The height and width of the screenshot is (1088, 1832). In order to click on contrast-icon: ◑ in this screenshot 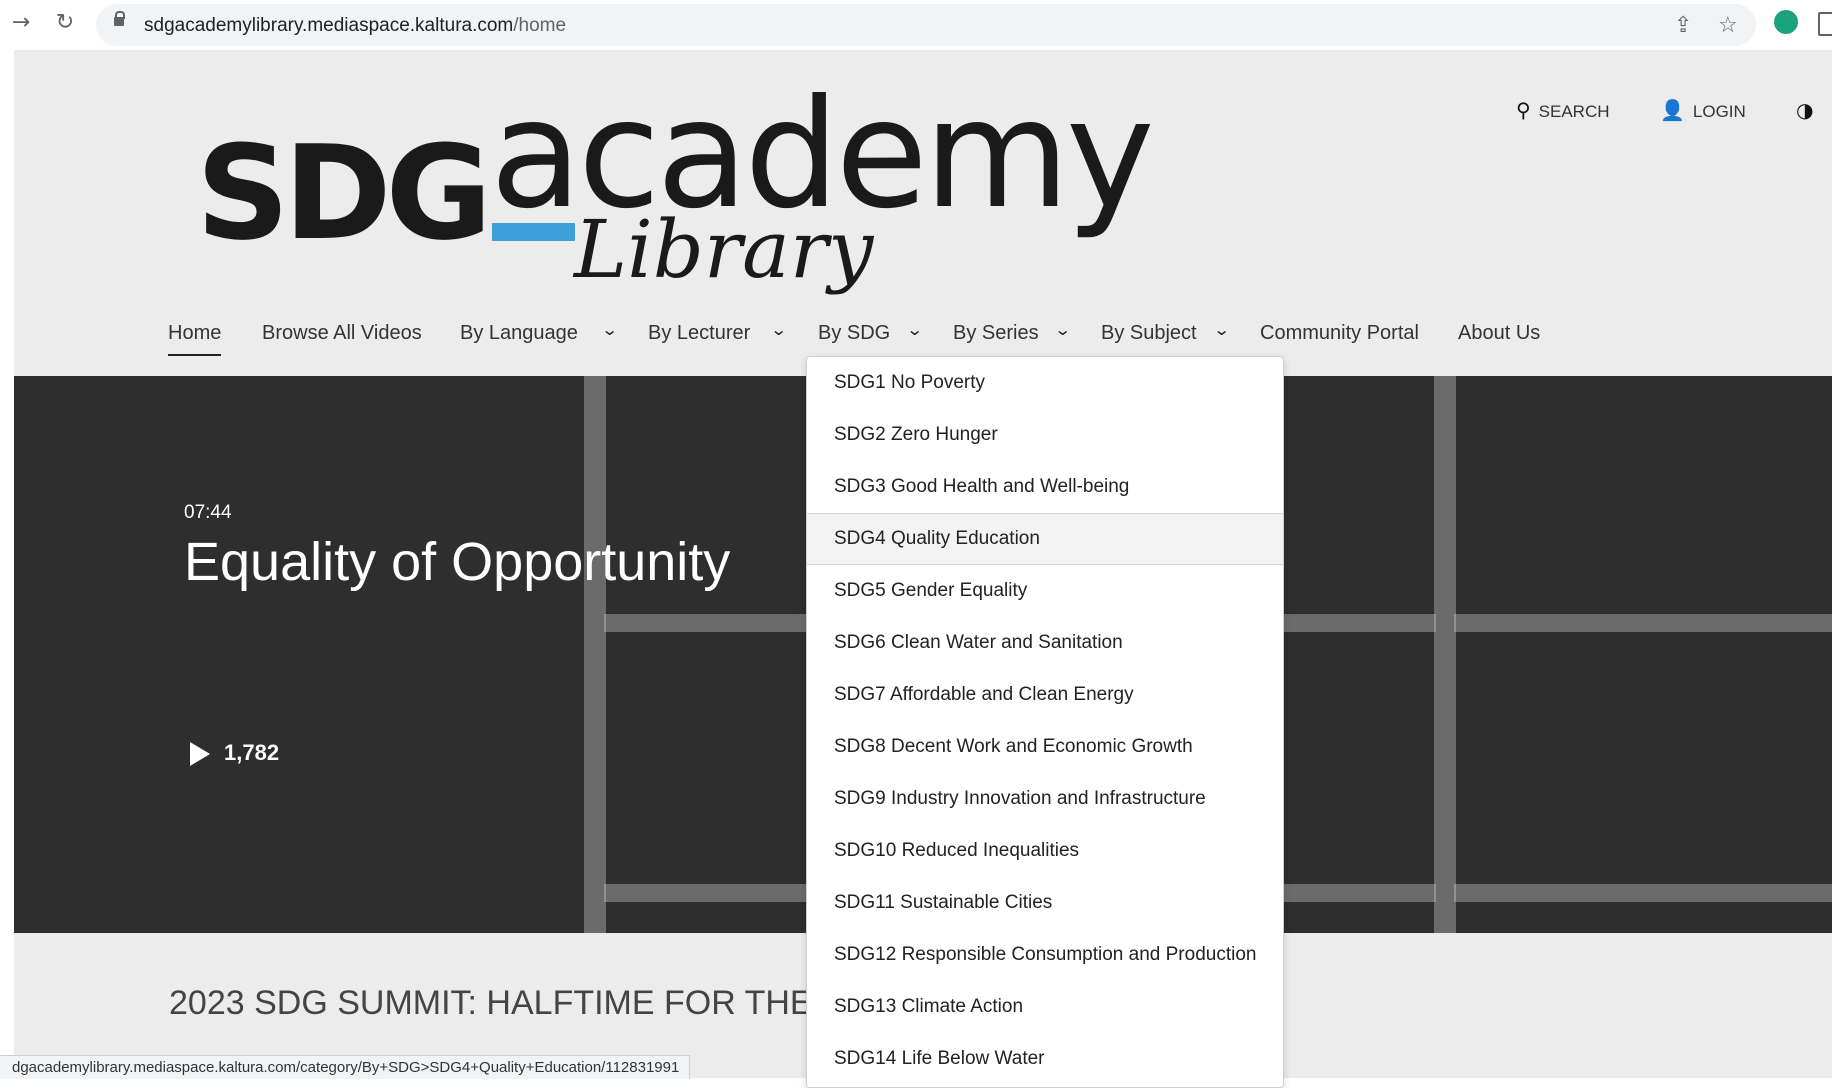, I will do `click(1805, 110)`.